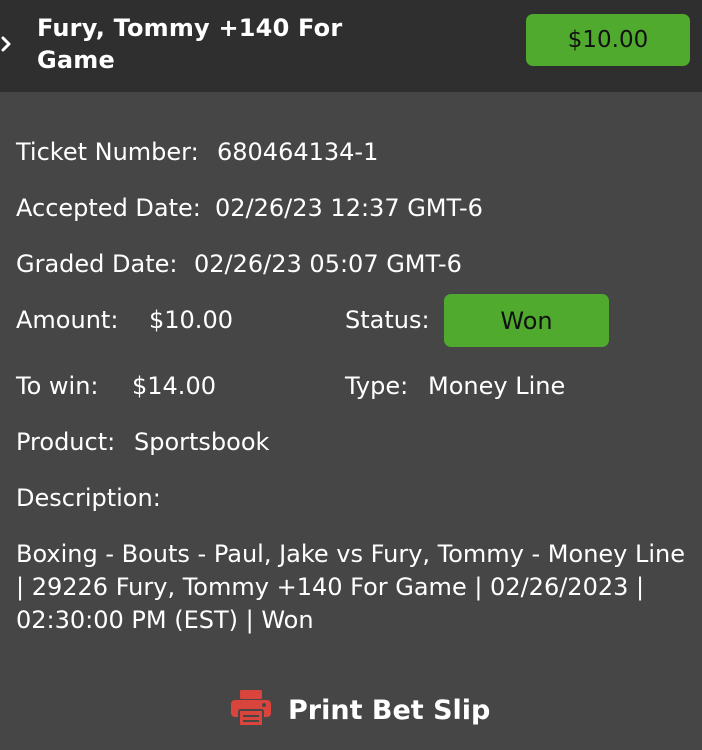  I want to click on amount-value: $10.00, so click(191, 320).